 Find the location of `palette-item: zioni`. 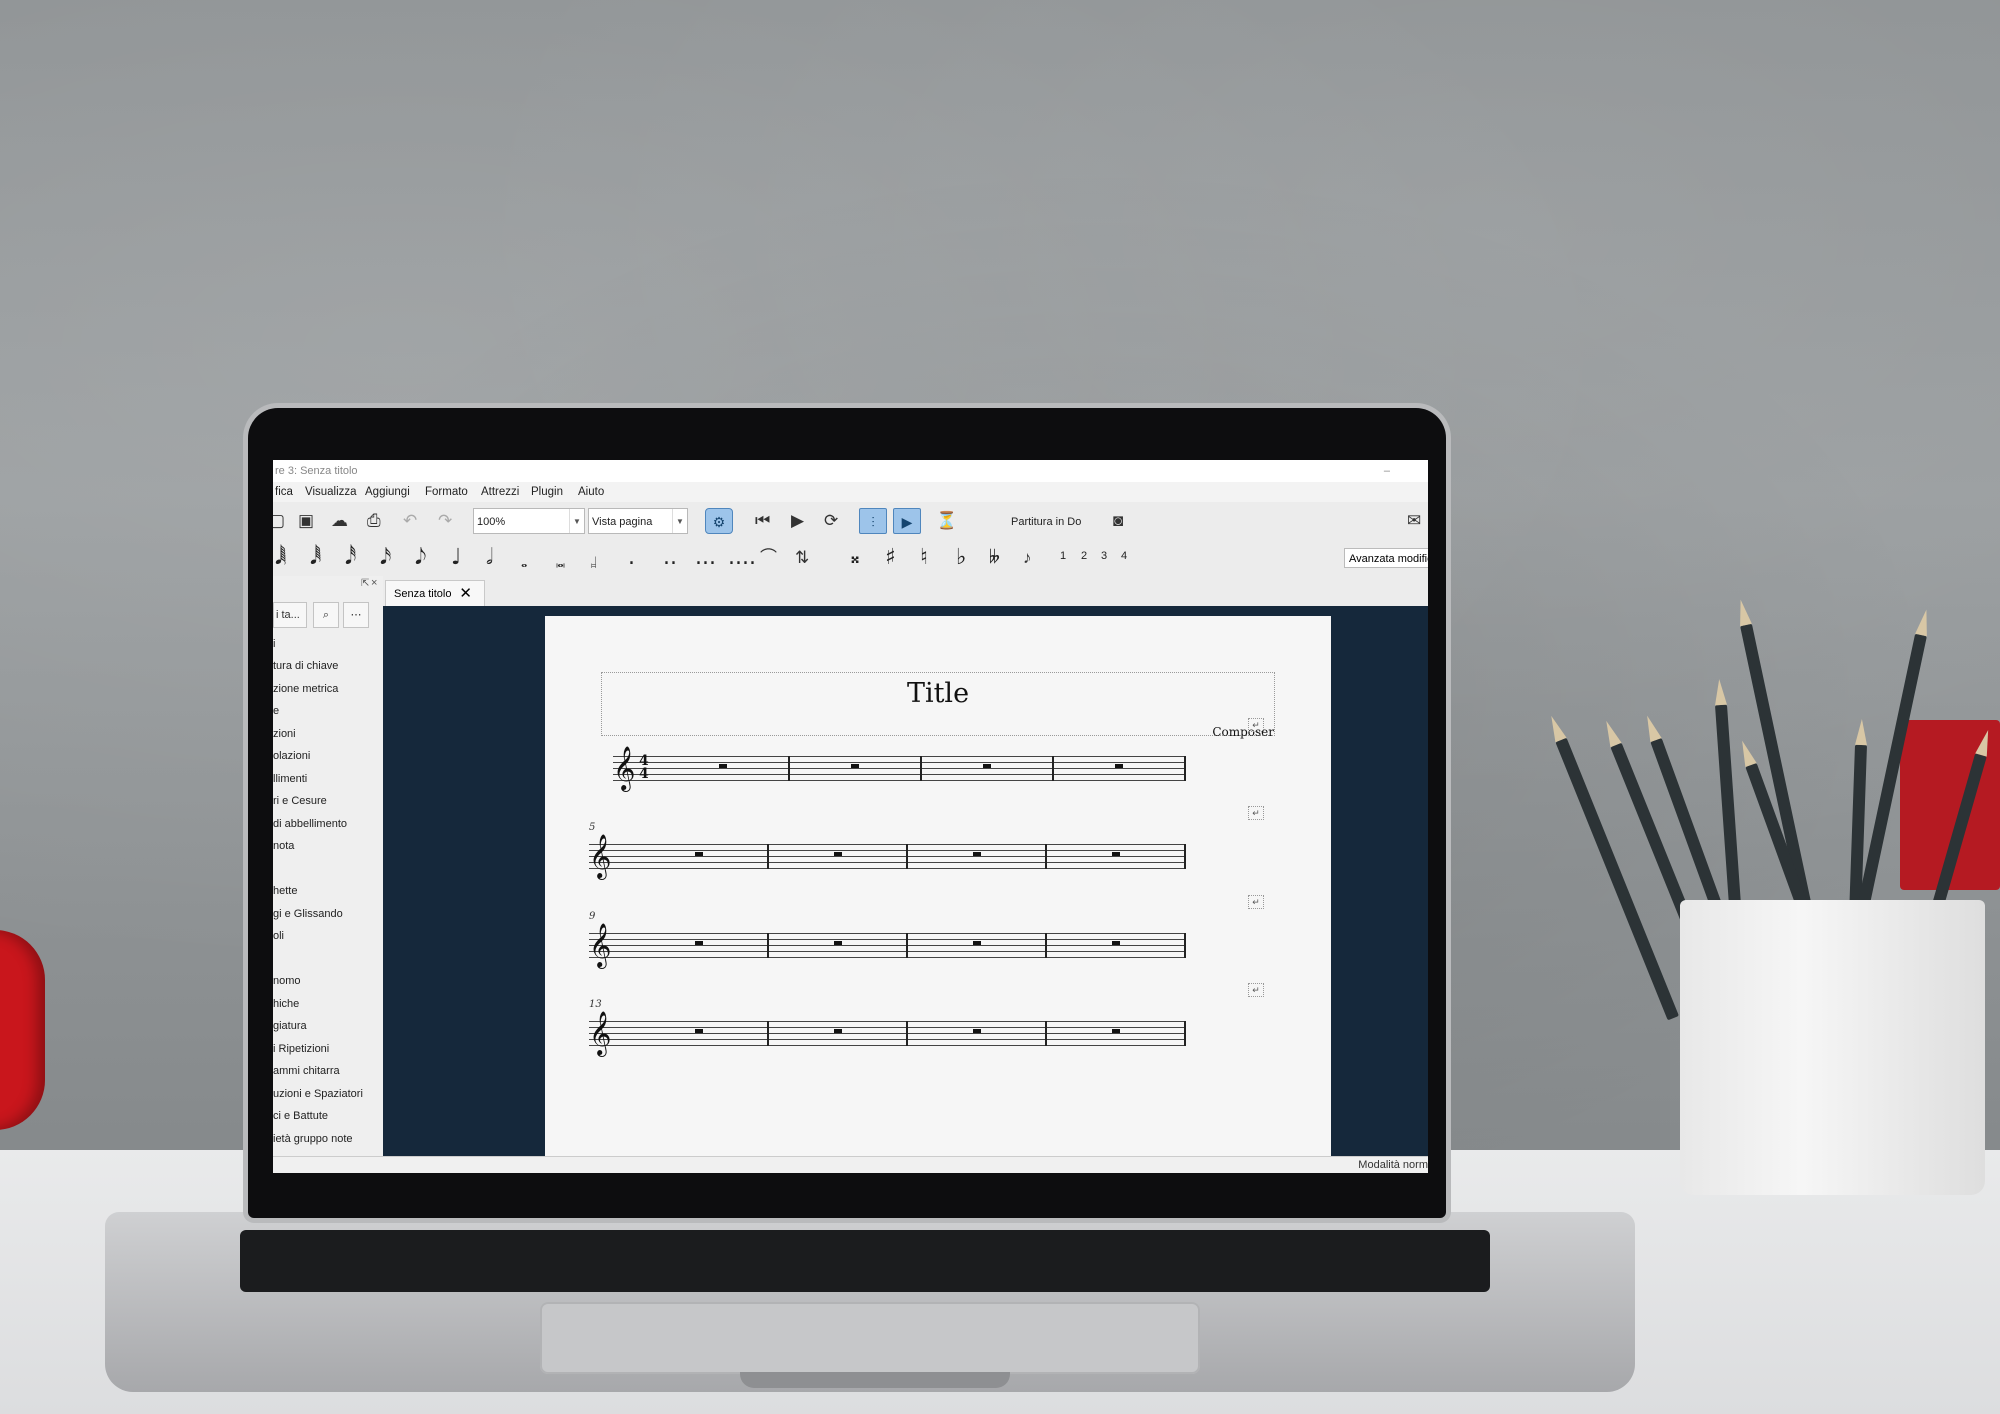

palette-item: zioni is located at coordinates (284, 734).